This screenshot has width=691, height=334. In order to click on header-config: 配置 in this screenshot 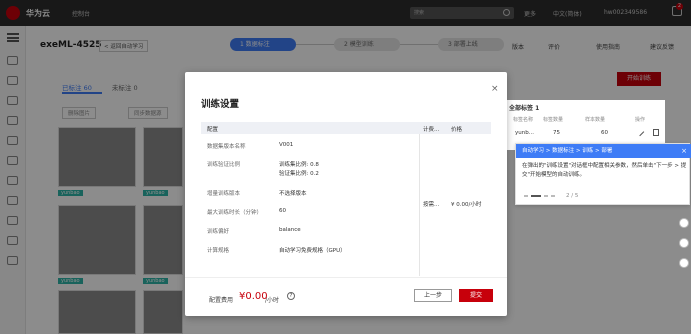, I will do `click(213, 130)`.